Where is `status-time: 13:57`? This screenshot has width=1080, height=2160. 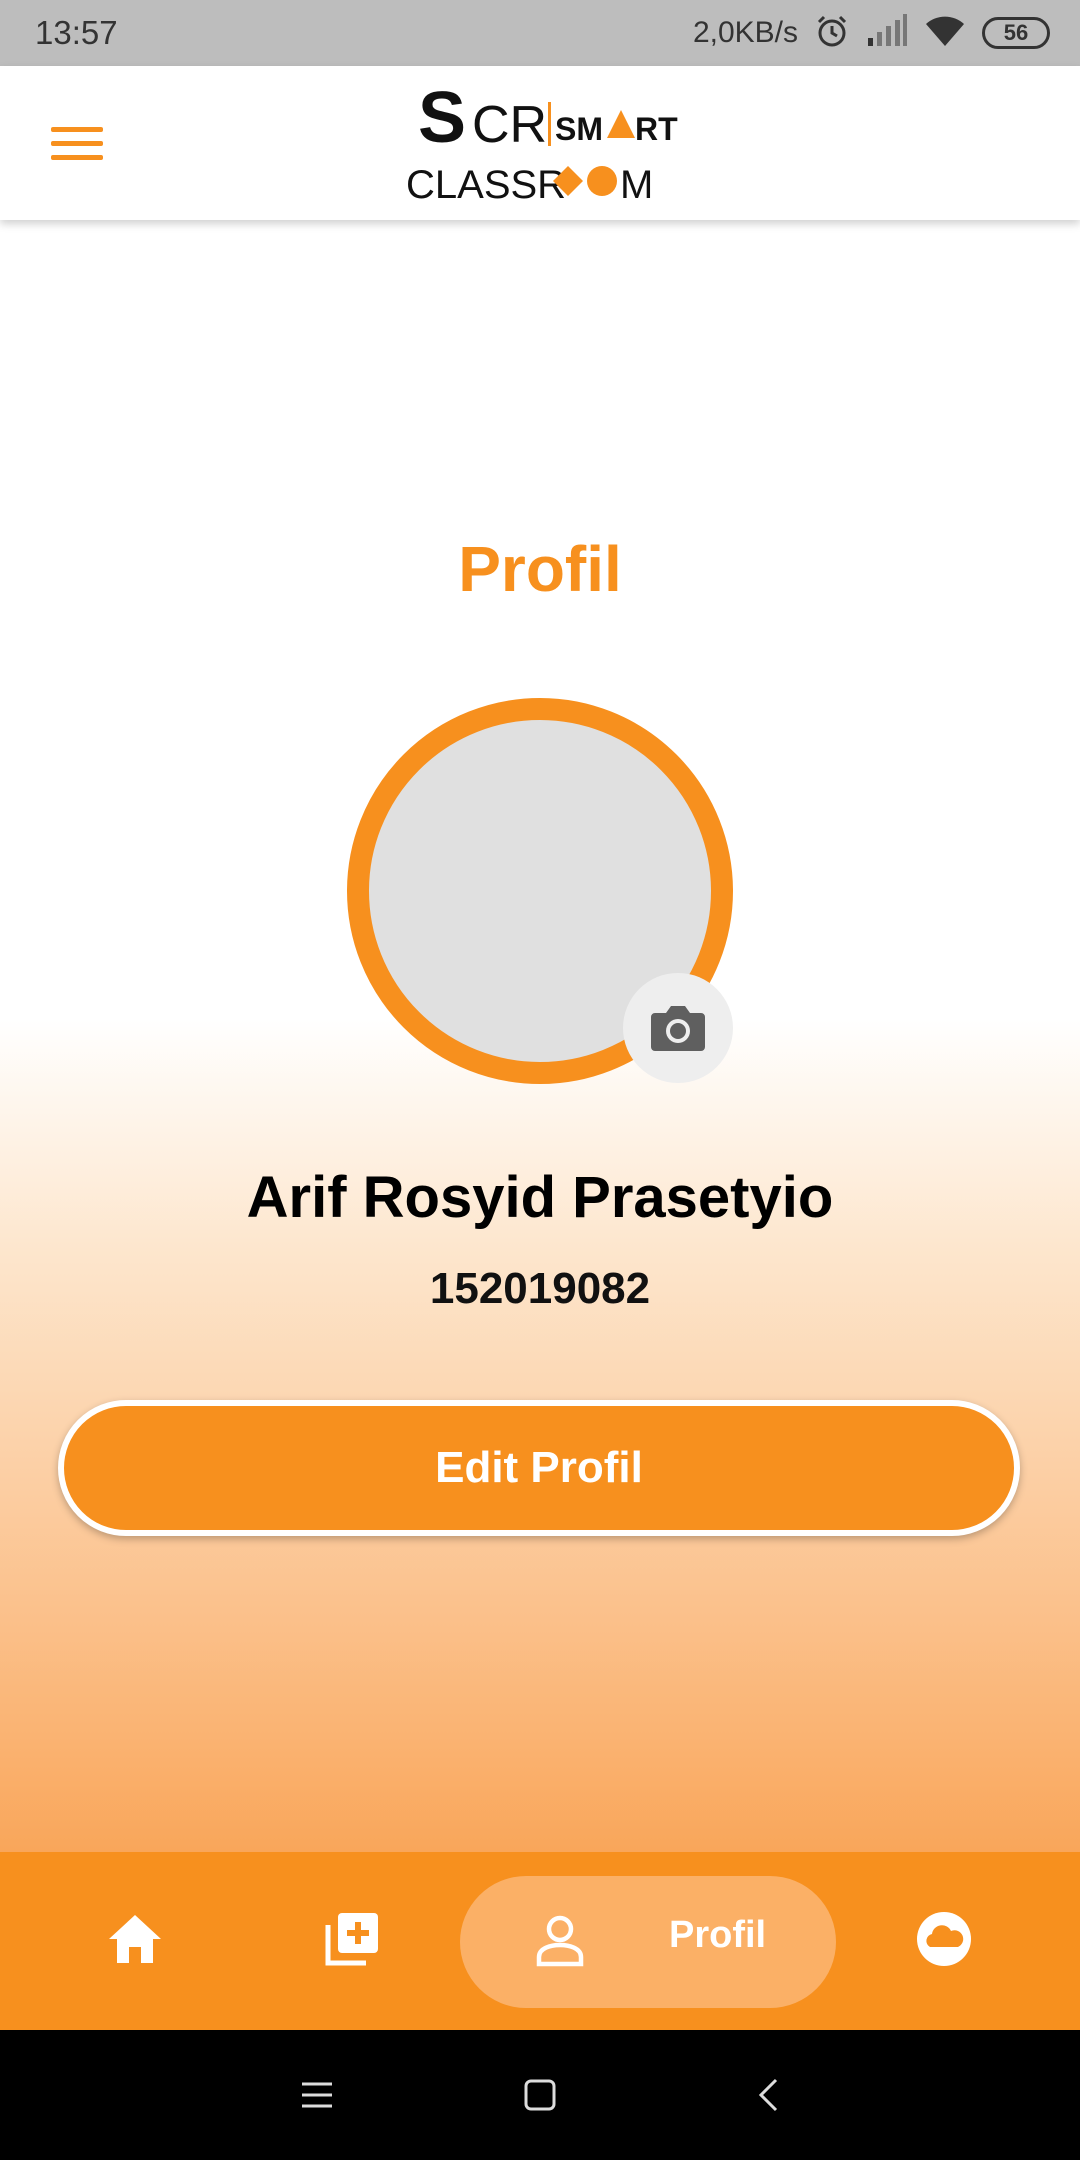 status-time: 13:57 is located at coordinates (76, 32).